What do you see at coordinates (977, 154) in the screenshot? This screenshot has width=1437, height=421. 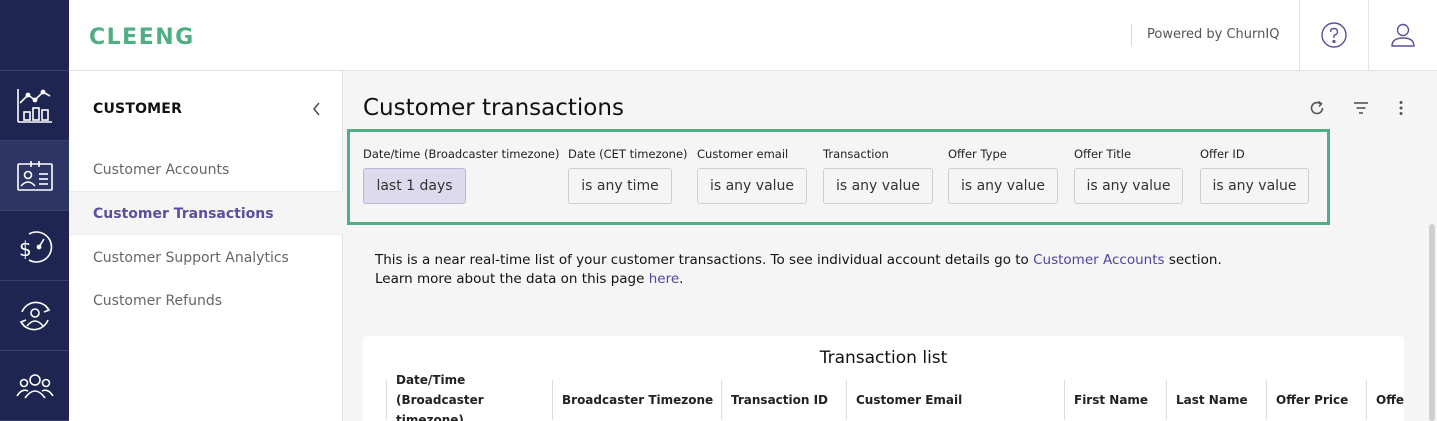 I see `filter-label: Offer Type` at bounding box center [977, 154].